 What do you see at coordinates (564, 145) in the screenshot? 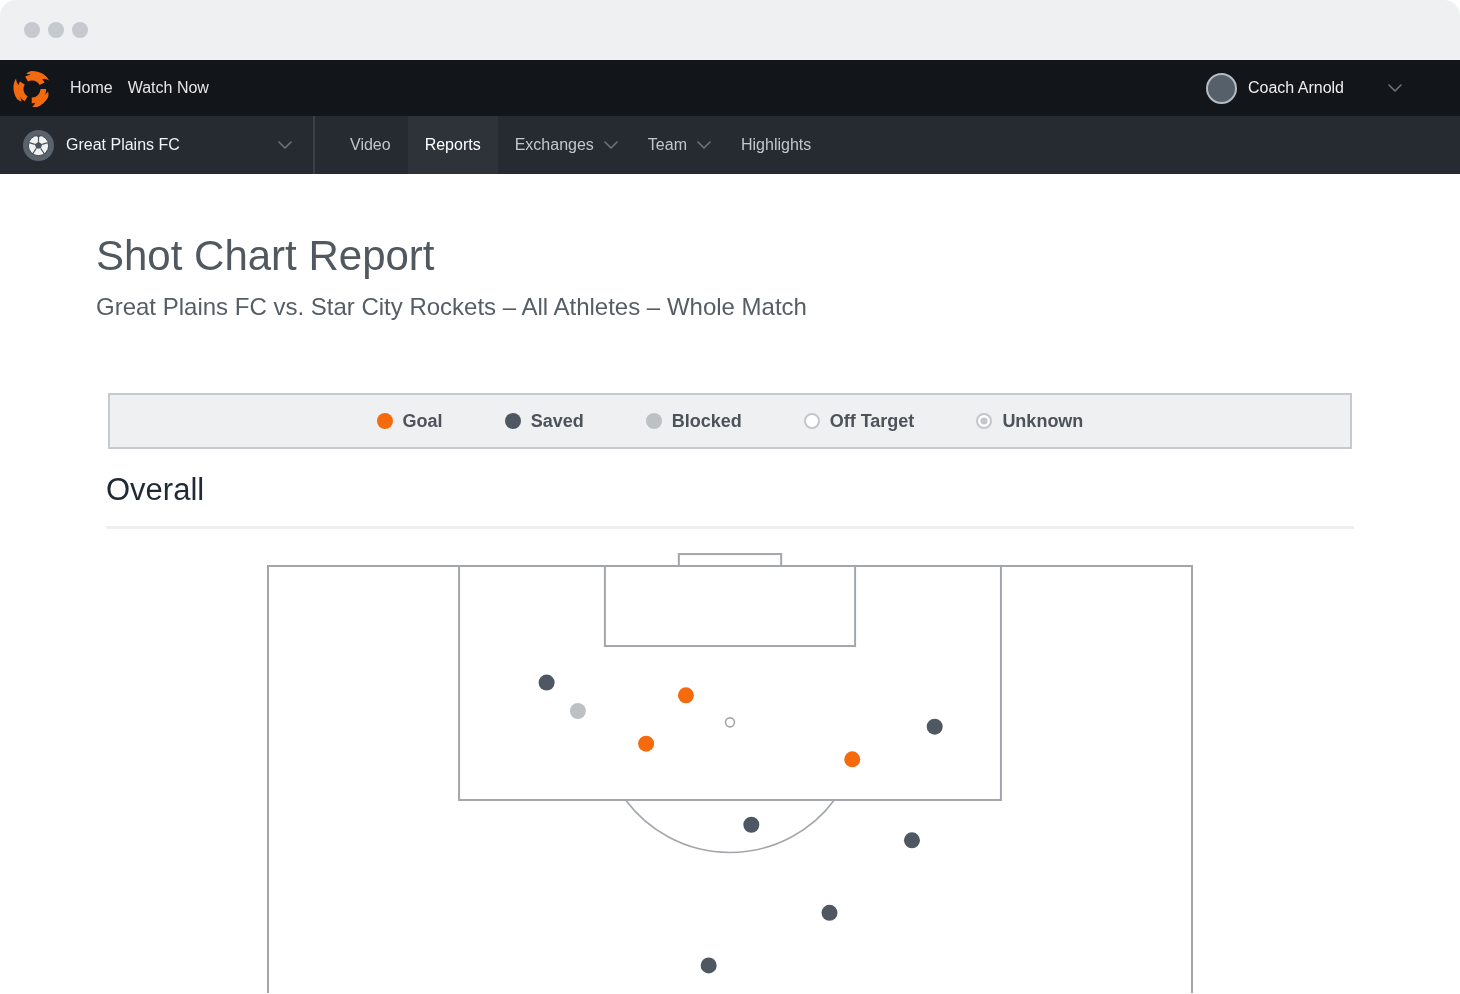
I see `nav-tab: Exchanges` at bounding box center [564, 145].